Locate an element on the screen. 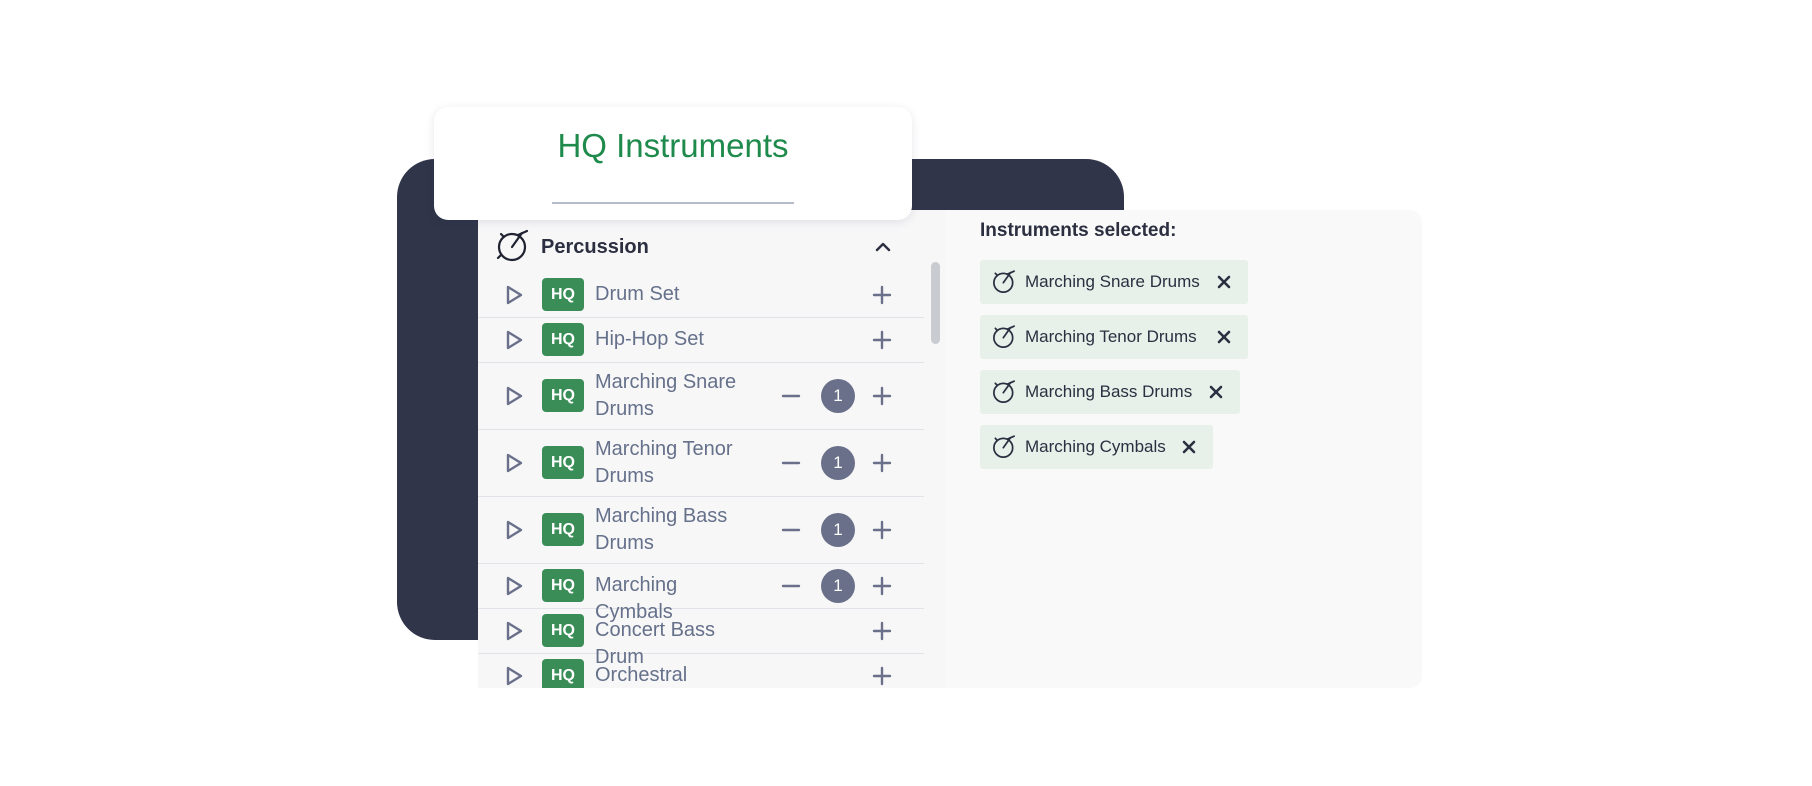 This screenshot has width=1812, height=786. instrument-name: Hip-Hop Set is located at coordinates (649, 339).